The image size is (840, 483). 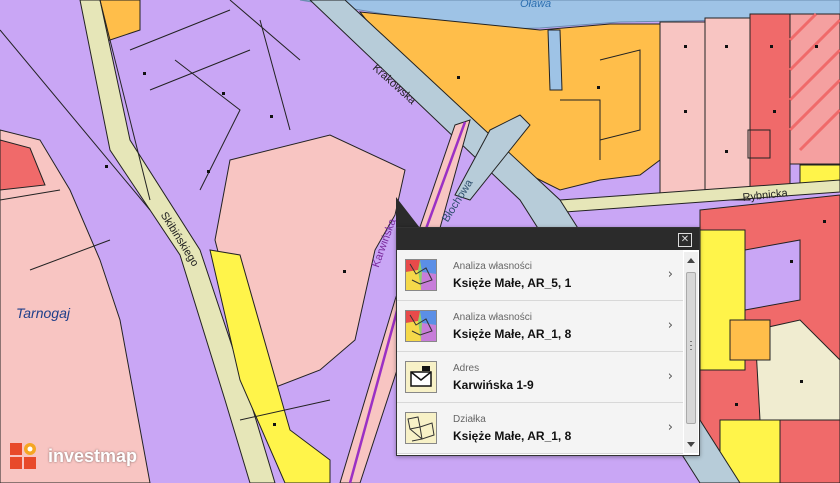 I want to click on close-button: ✕, so click(x=685, y=240).